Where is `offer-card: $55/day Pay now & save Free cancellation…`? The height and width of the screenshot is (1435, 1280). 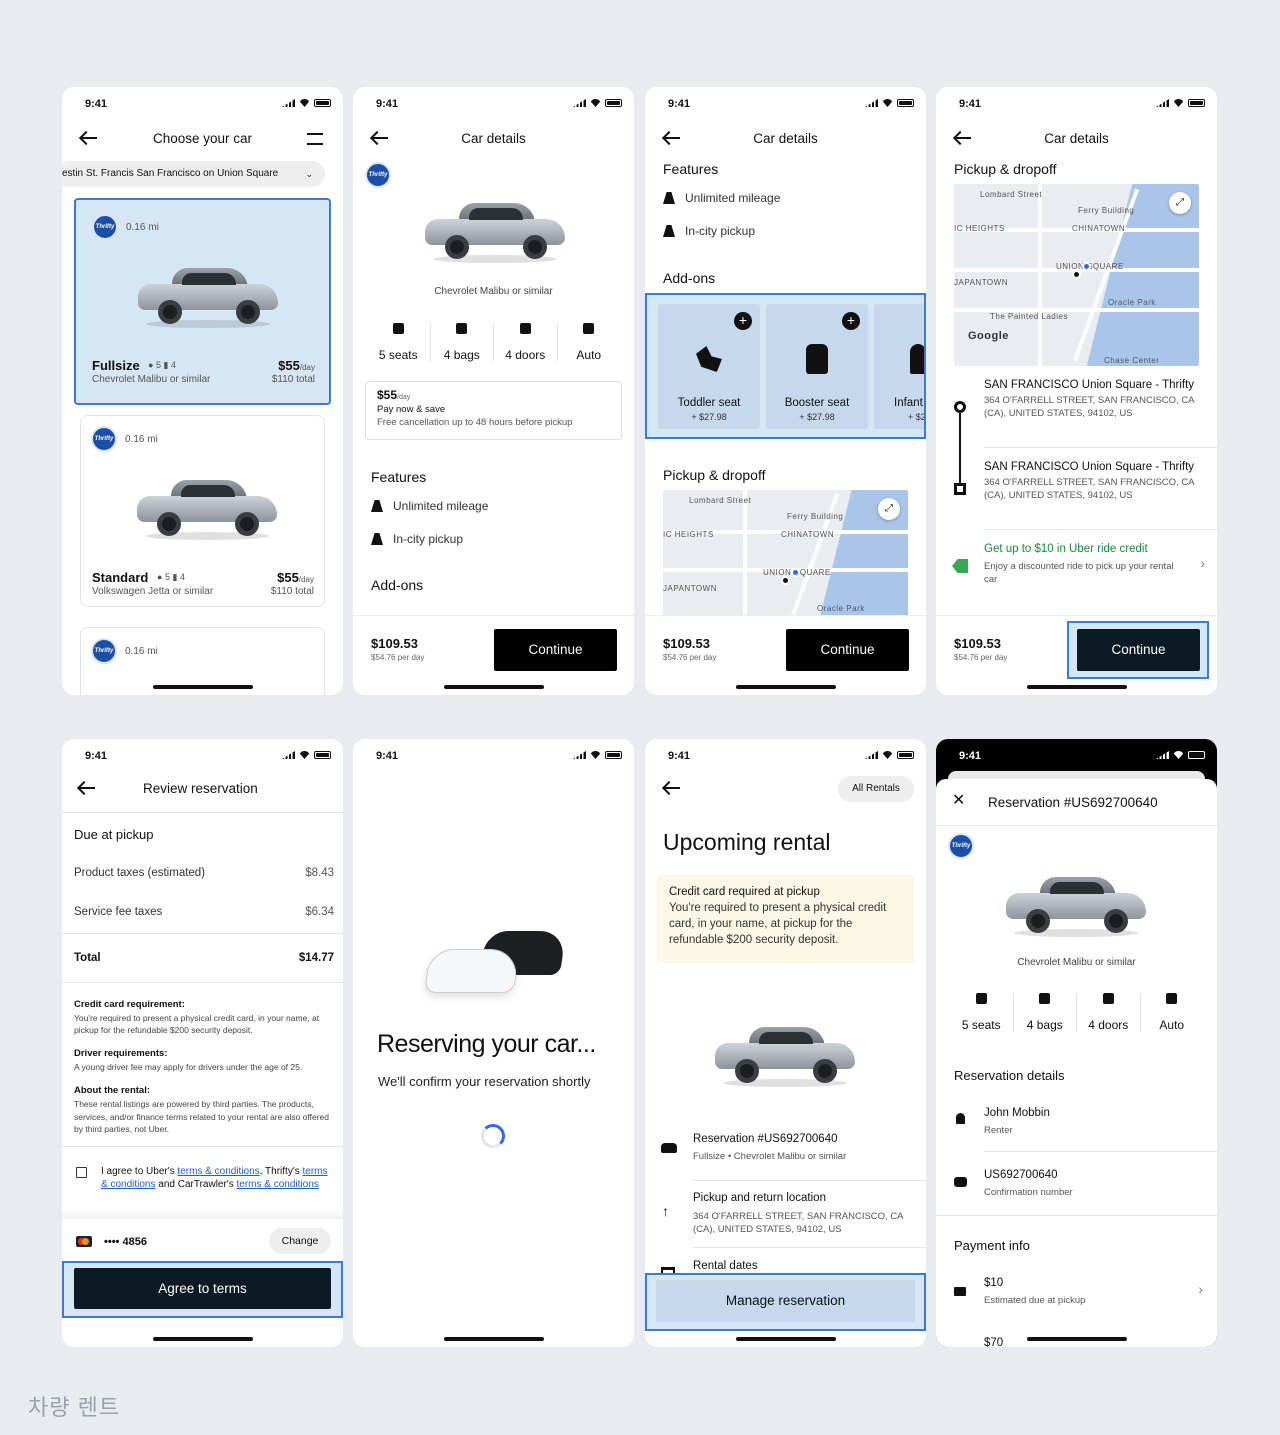 offer-card: $55/day Pay now & save Free cancellation… is located at coordinates (493, 410).